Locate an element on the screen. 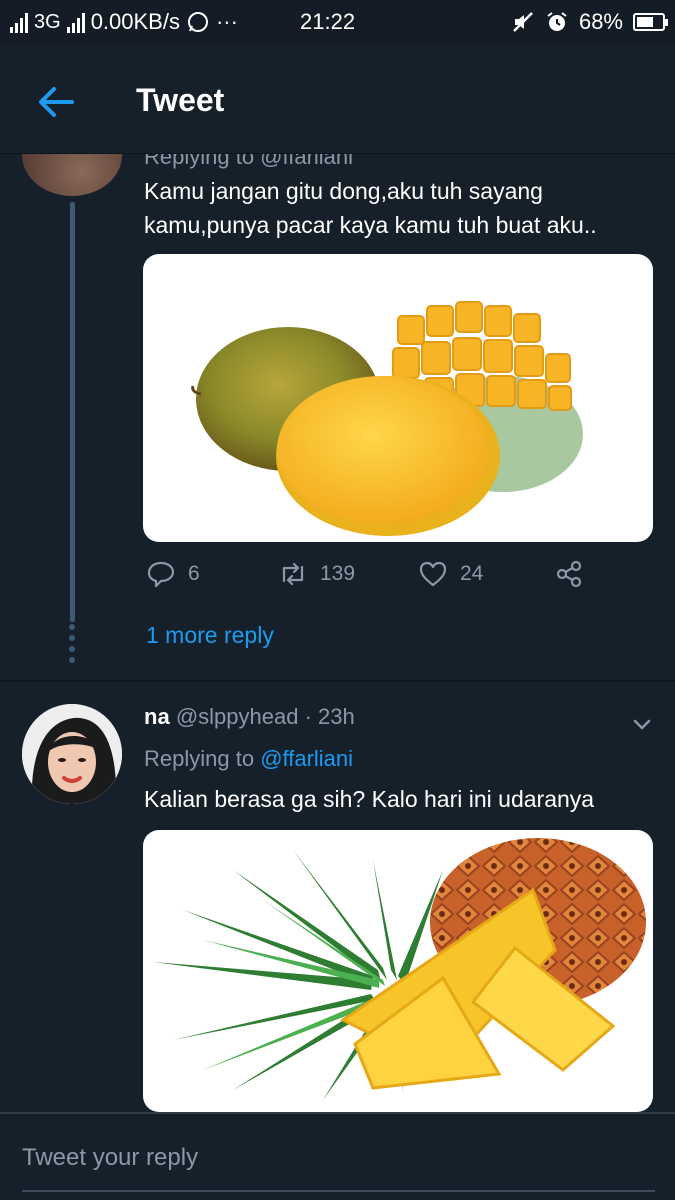 The height and width of the screenshot is (1200, 675). reply-action: 6 is located at coordinates (173, 574).